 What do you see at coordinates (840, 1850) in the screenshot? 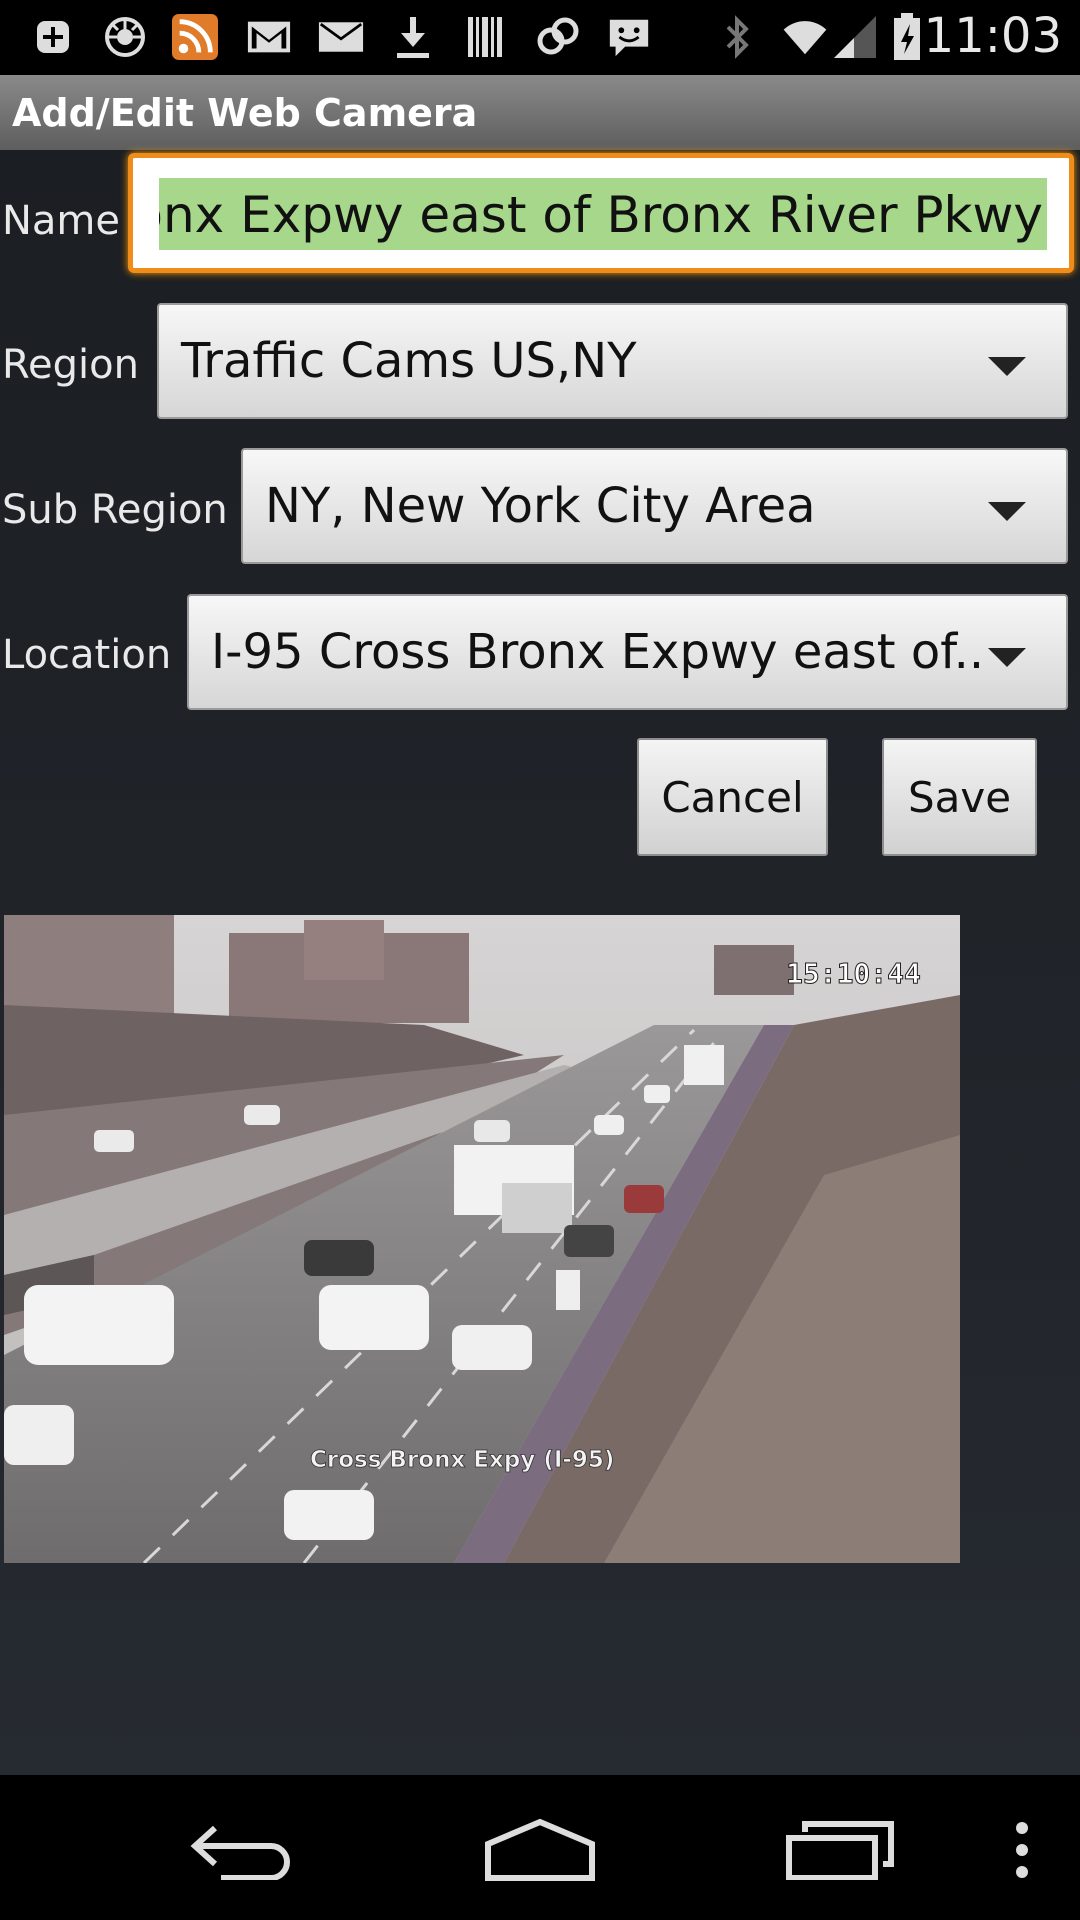
I see `recent-apps-icon` at bounding box center [840, 1850].